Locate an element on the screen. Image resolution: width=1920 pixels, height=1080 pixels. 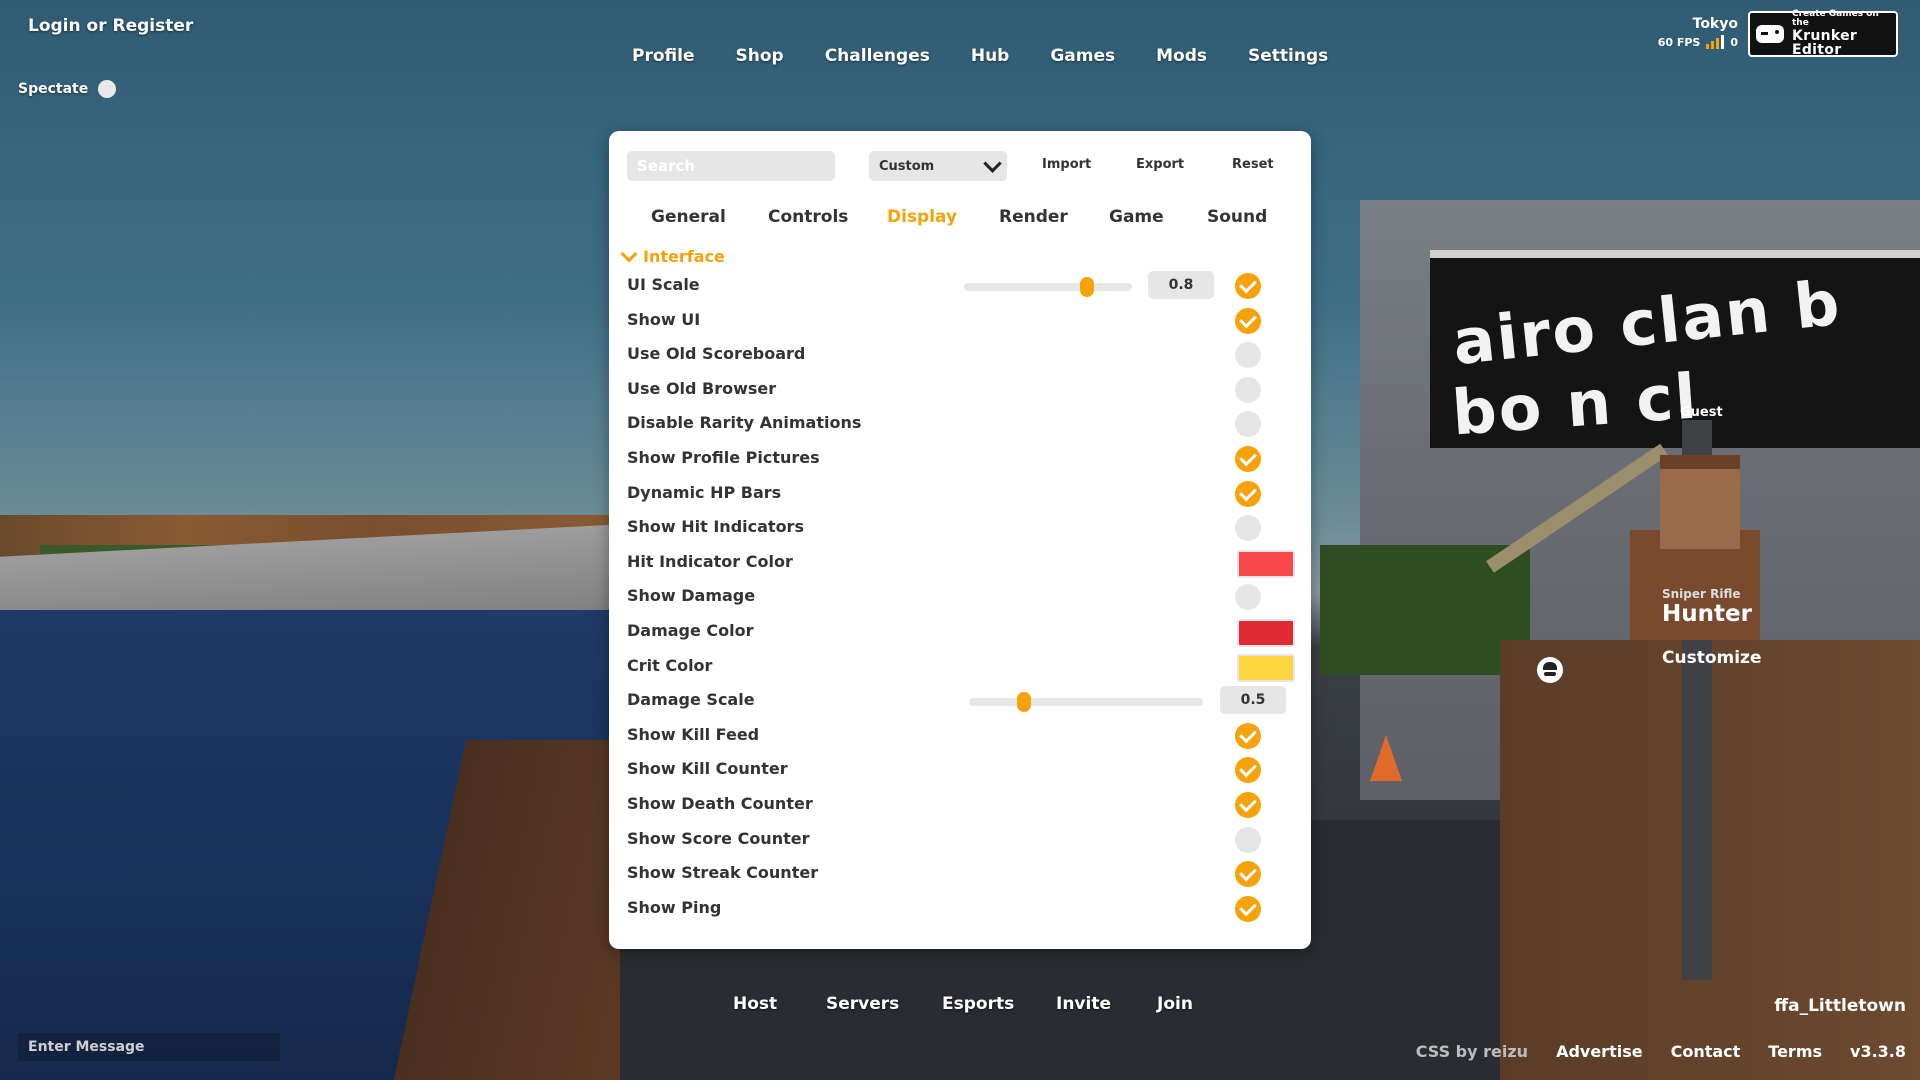
setting-label: Show Damage is located at coordinates (691, 596).